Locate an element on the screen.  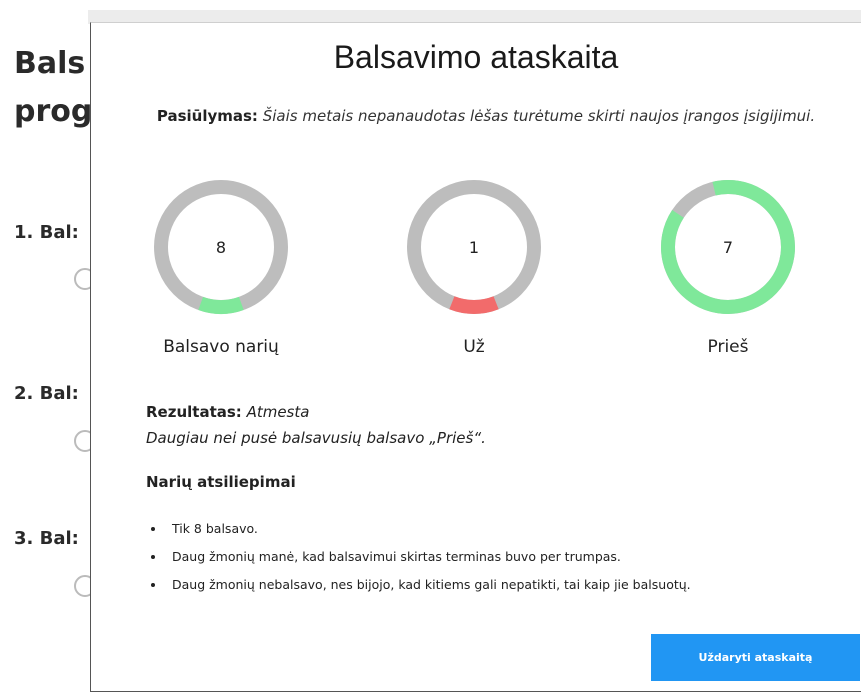
background-list-item: 1. Bal: is located at coordinates (46, 232).